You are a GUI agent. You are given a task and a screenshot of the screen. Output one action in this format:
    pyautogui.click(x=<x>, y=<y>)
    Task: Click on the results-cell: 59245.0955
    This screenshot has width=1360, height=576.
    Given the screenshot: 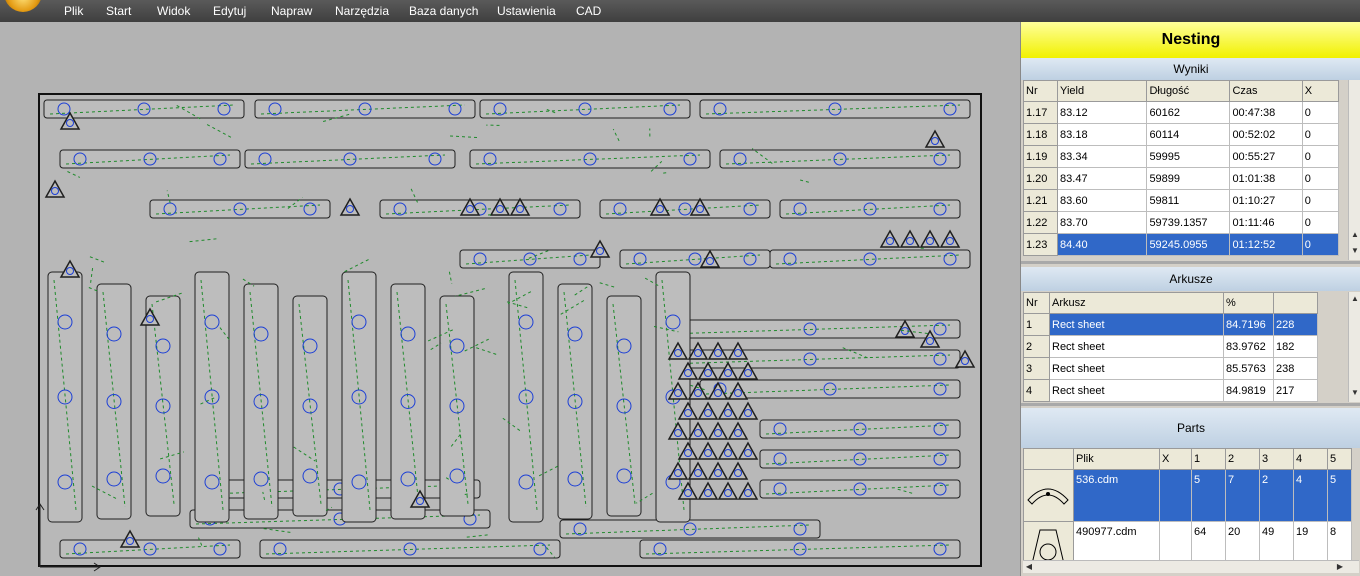 What is the action you would take?
    pyautogui.click(x=1188, y=244)
    